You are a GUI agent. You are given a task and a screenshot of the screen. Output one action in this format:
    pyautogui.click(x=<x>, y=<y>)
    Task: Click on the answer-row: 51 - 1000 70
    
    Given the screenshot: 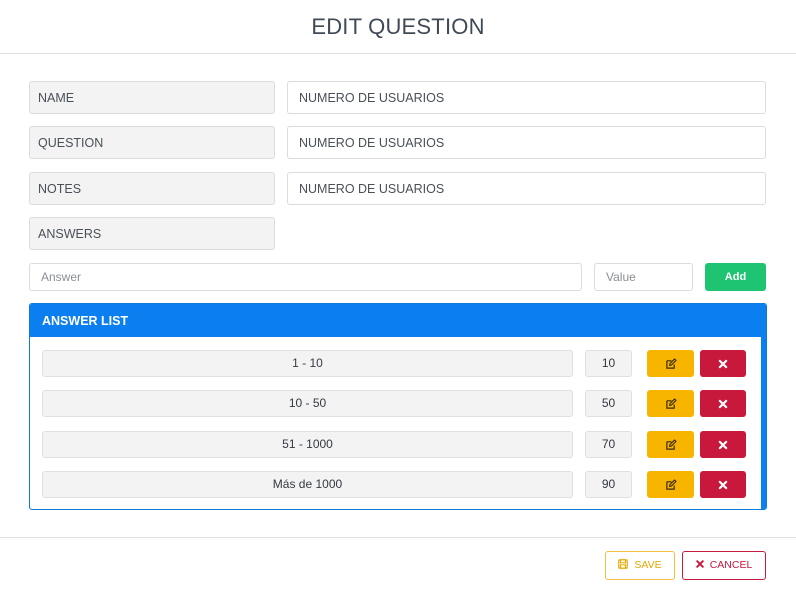 What is the action you would take?
    pyautogui.click(x=402, y=444)
    